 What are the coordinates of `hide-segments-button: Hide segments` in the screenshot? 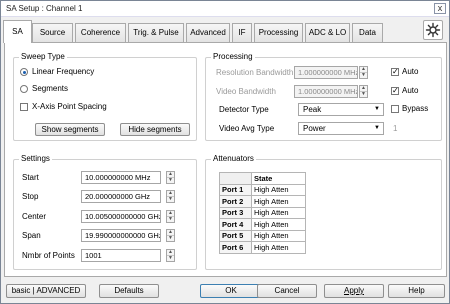 It's located at (155, 129).